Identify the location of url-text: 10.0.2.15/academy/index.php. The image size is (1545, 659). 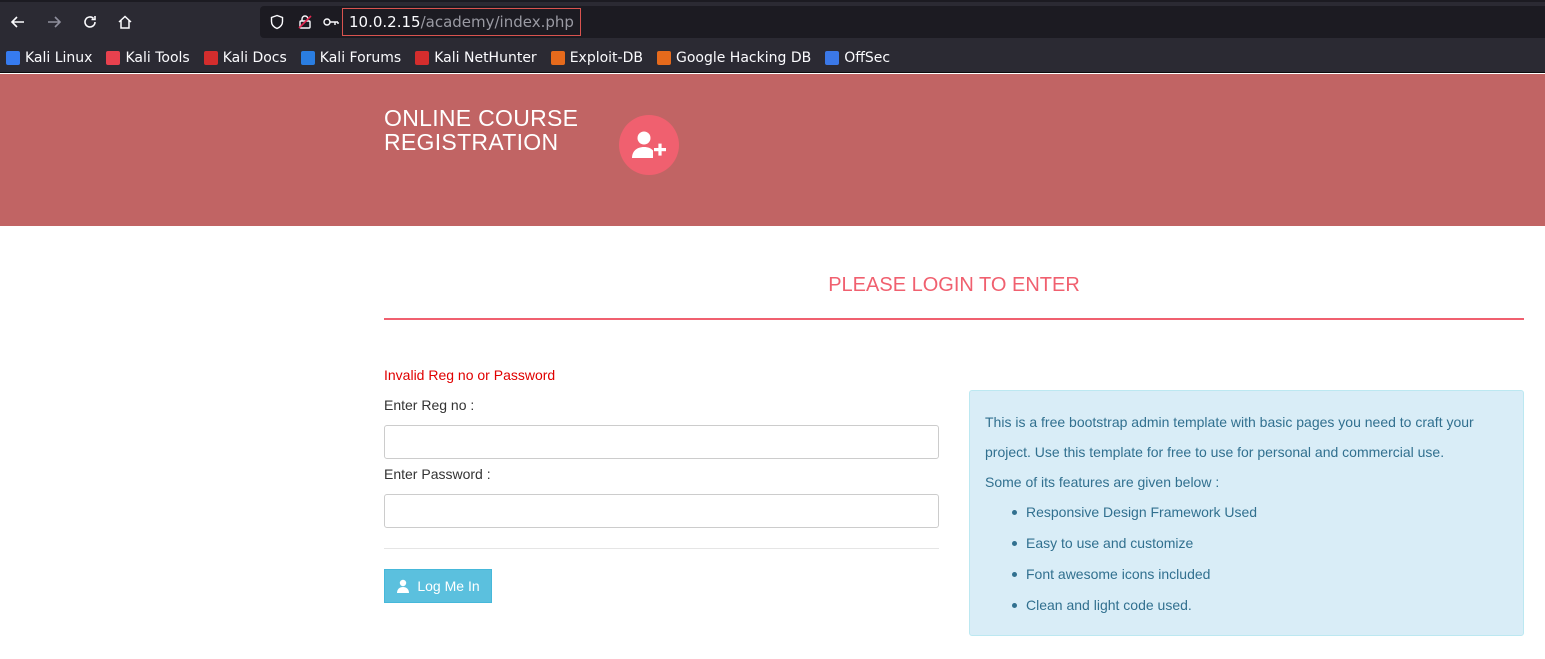
(461, 22).